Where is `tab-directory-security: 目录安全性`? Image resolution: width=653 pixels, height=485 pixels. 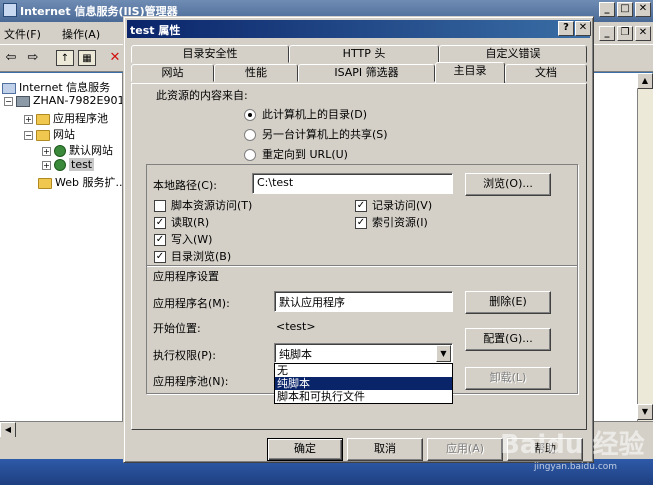
tab-directory-security: 目录安全性 is located at coordinates (210, 54).